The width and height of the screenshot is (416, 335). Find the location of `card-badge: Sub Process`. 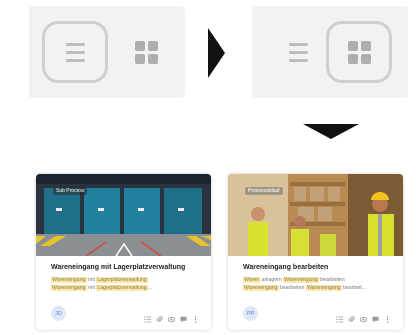

card-badge: Sub Process is located at coordinates (70, 191).